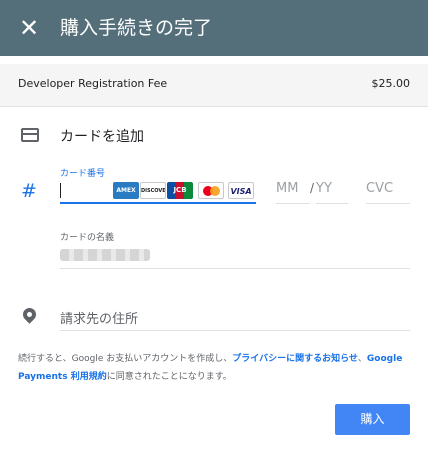 The height and width of the screenshot is (456, 428). What do you see at coordinates (295, 359) in the screenshot?
I see `privacy-notice-link: プライバシーに関するお知らせ` at bounding box center [295, 359].